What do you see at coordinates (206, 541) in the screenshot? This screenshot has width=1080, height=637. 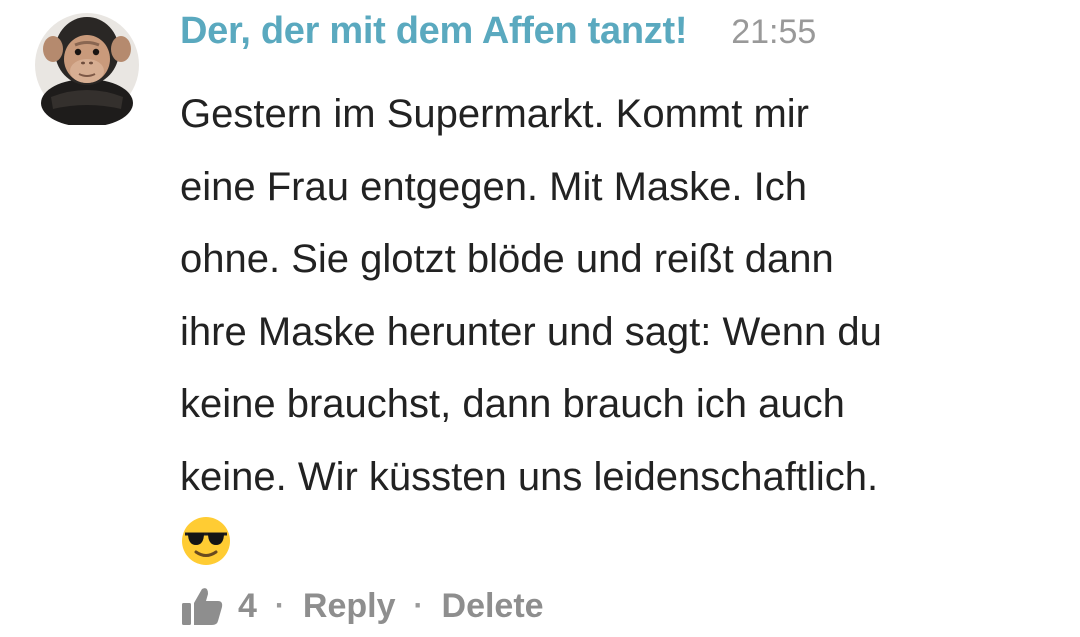 I see `sunglasses-smiley-icon` at bounding box center [206, 541].